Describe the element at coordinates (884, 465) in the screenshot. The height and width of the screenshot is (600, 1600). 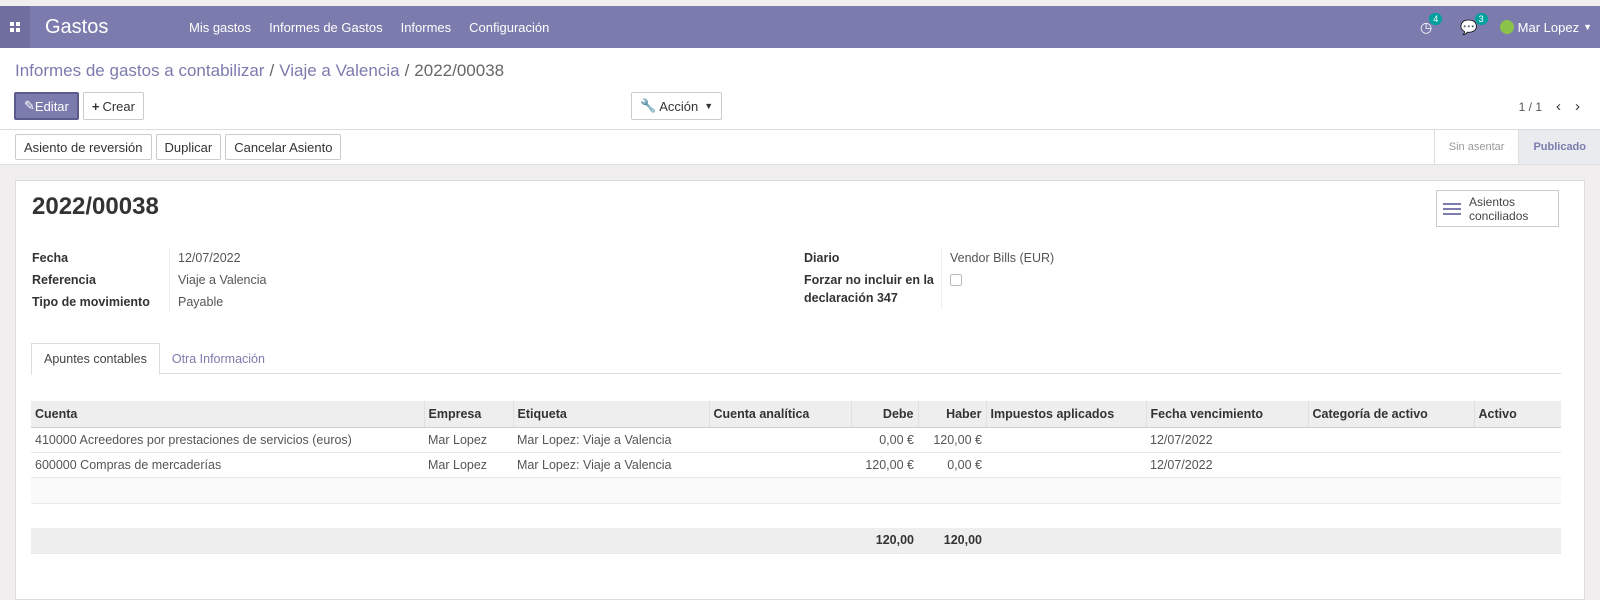
I see `cell-debe: 120,00 €` at that location.